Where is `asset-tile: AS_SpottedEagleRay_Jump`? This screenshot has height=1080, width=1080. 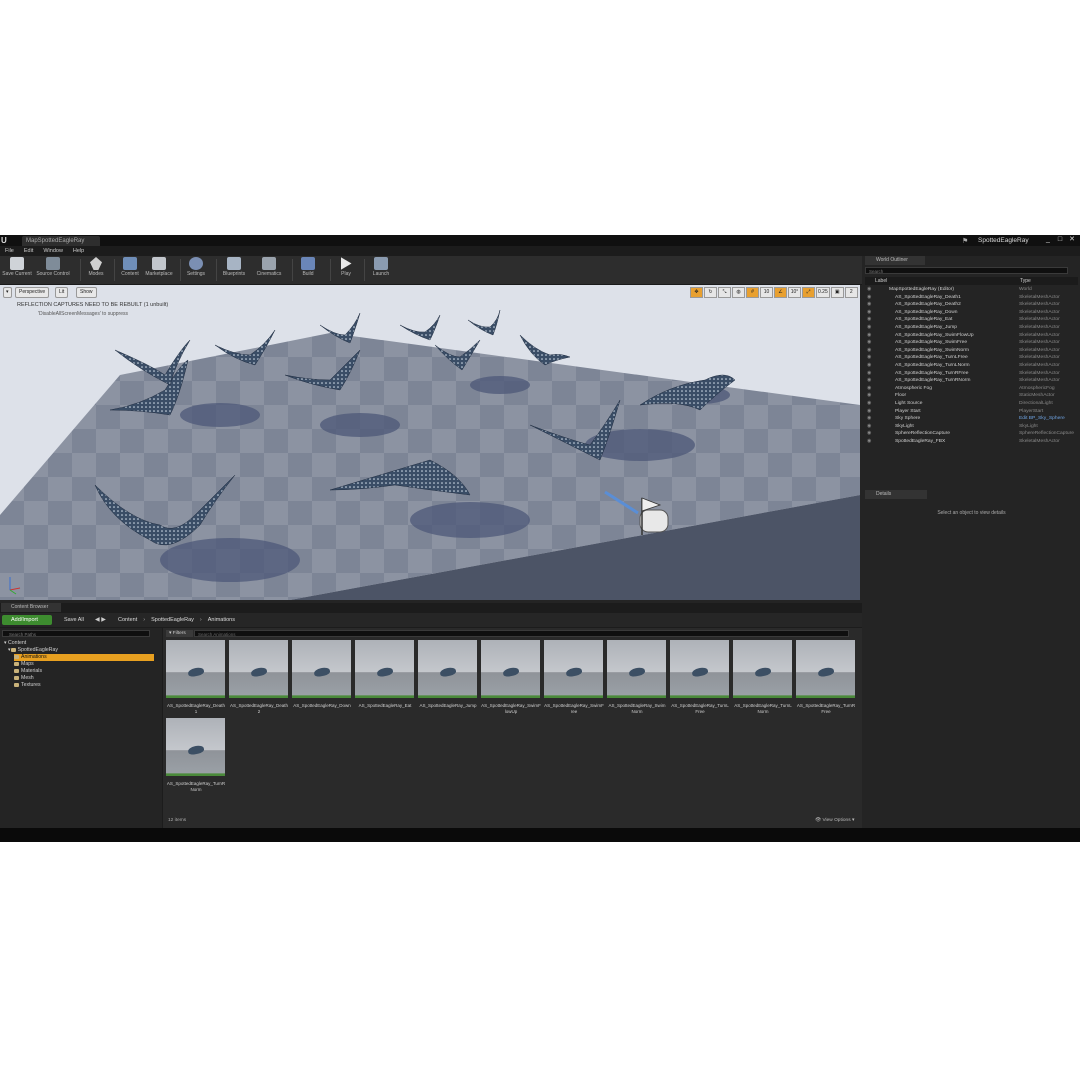
asset-tile: AS_SpottedEagleRay_Jump is located at coordinates (448, 674).